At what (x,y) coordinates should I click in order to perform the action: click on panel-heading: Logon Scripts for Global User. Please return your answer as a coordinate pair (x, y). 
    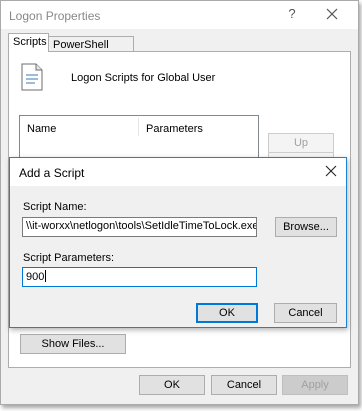
    Looking at the image, I should click on (143, 78).